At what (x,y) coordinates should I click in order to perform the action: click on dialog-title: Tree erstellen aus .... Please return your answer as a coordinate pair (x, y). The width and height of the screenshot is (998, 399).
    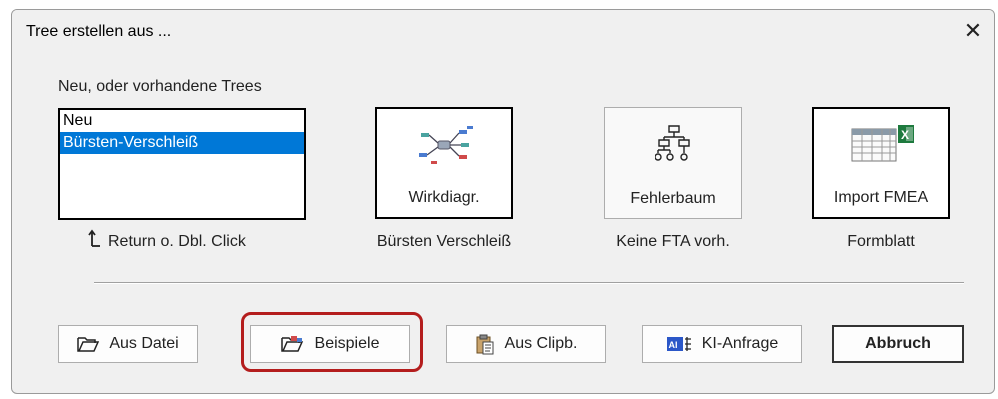
    Looking at the image, I should click on (99, 31).